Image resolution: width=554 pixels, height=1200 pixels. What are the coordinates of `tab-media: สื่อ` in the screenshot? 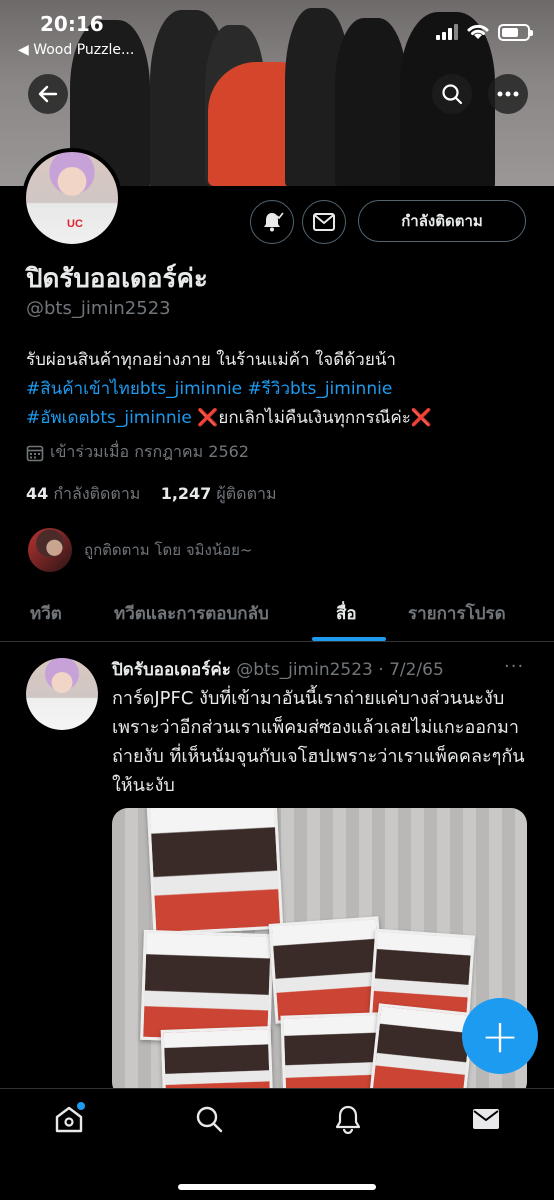 It's located at (346, 613).